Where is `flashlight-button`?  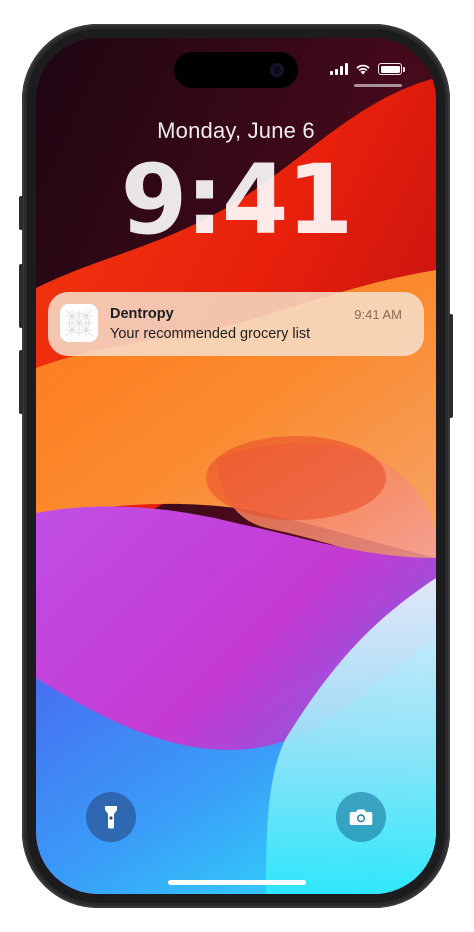 flashlight-button is located at coordinates (111, 817).